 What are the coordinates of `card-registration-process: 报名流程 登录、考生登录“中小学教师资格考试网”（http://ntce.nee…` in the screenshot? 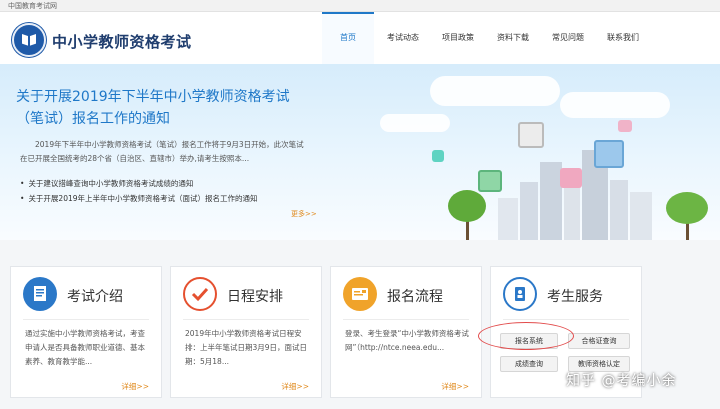 It's located at (406, 332).